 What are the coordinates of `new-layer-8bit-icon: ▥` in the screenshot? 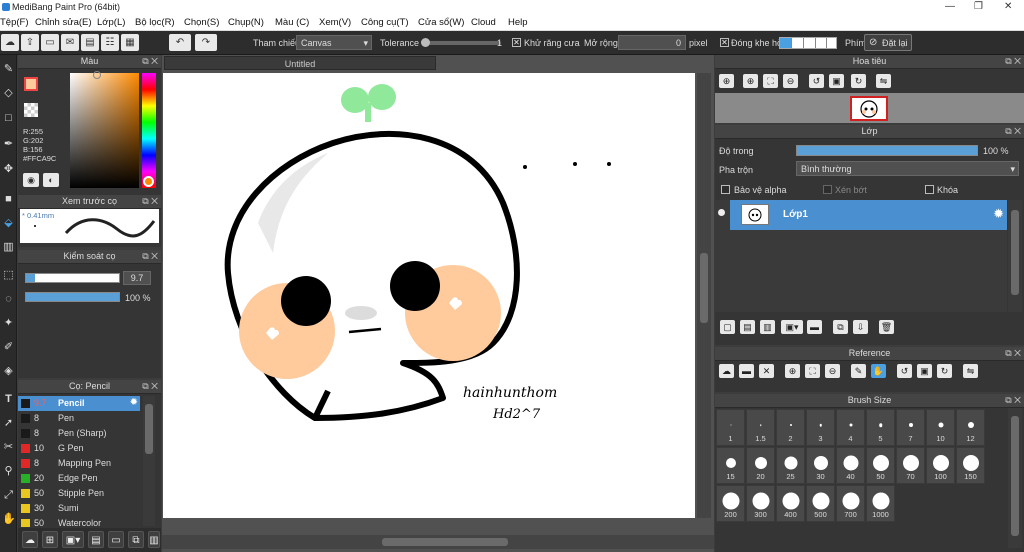 It's located at (767, 327).